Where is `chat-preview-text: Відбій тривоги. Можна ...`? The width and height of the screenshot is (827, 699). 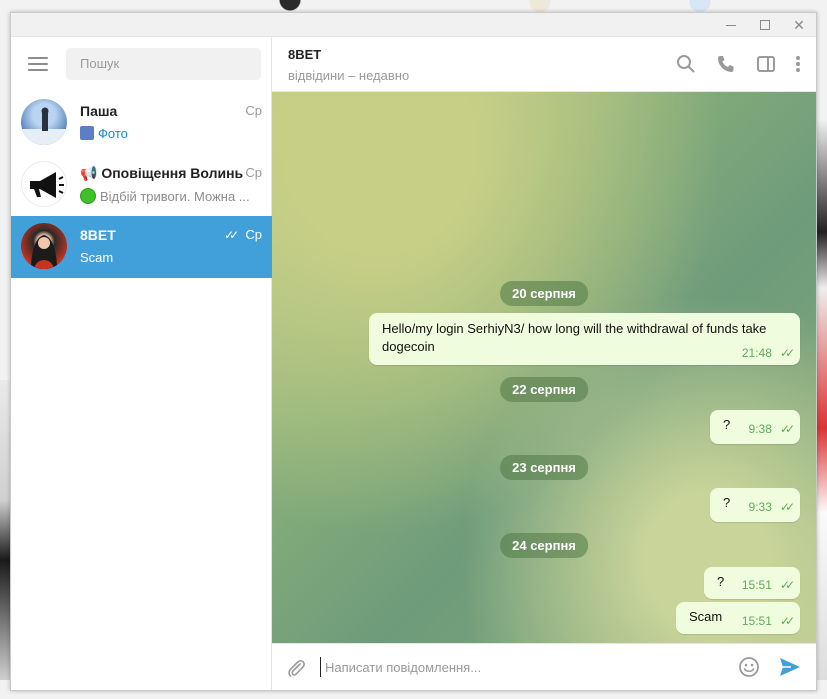
chat-preview-text: Відбій тривоги. Можна ... is located at coordinates (175, 196).